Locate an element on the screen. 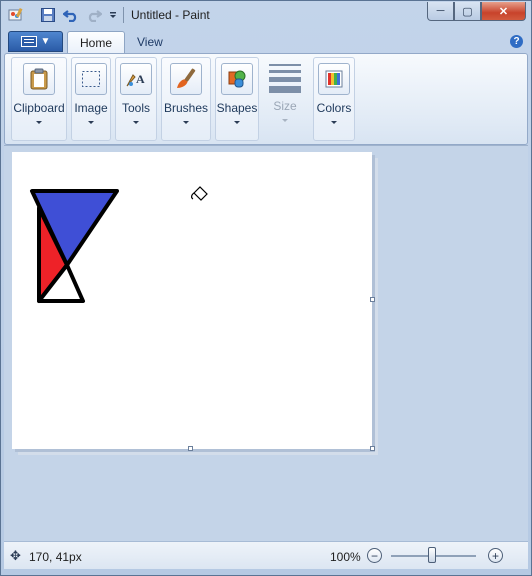 Image resolution: width=532 pixels, height=576 pixels. help-icon: ? is located at coordinates (516, 41).